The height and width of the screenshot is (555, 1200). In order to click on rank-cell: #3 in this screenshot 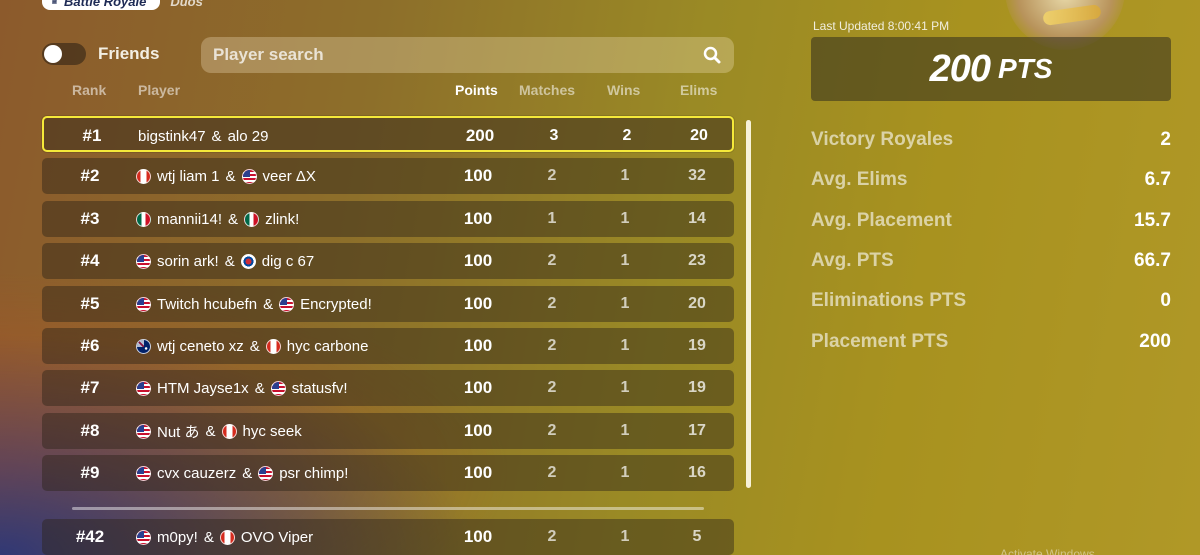, I will do `click(90, 218)`.